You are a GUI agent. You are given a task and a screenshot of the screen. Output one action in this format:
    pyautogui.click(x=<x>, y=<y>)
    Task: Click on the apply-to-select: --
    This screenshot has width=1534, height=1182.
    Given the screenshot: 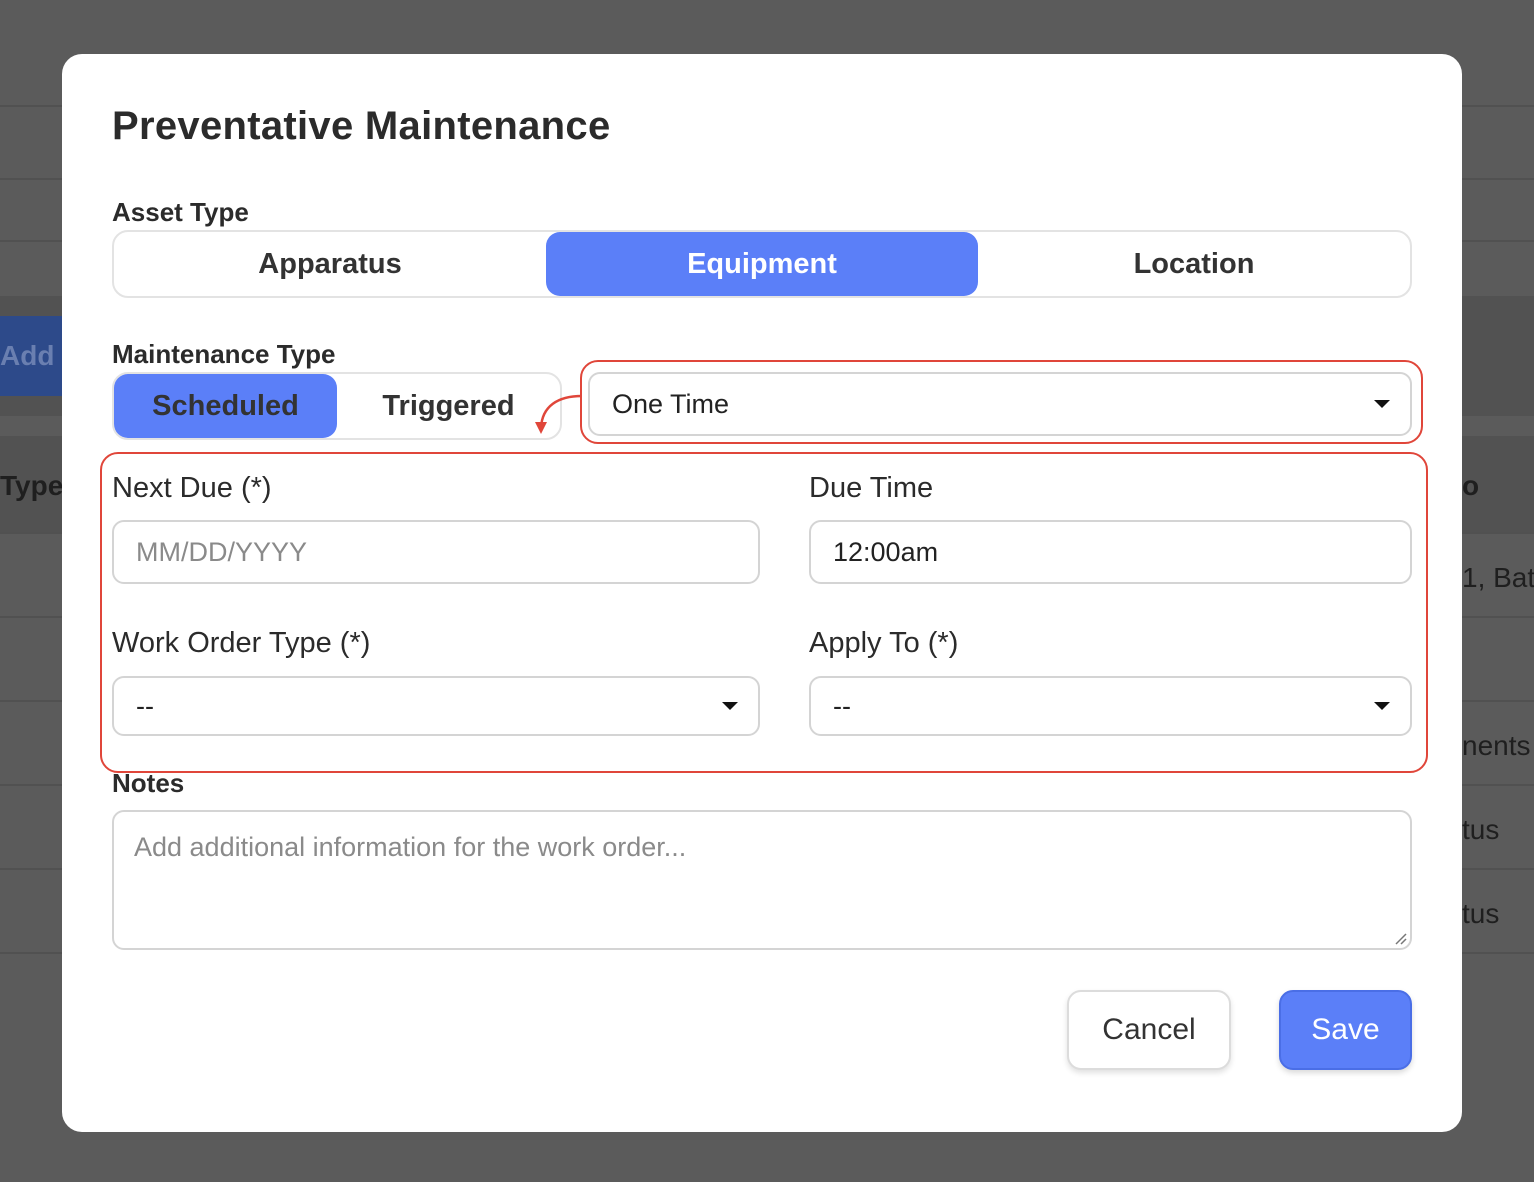 What is the action you would take?
    pyautogui.click(x=1110, y=706)
    